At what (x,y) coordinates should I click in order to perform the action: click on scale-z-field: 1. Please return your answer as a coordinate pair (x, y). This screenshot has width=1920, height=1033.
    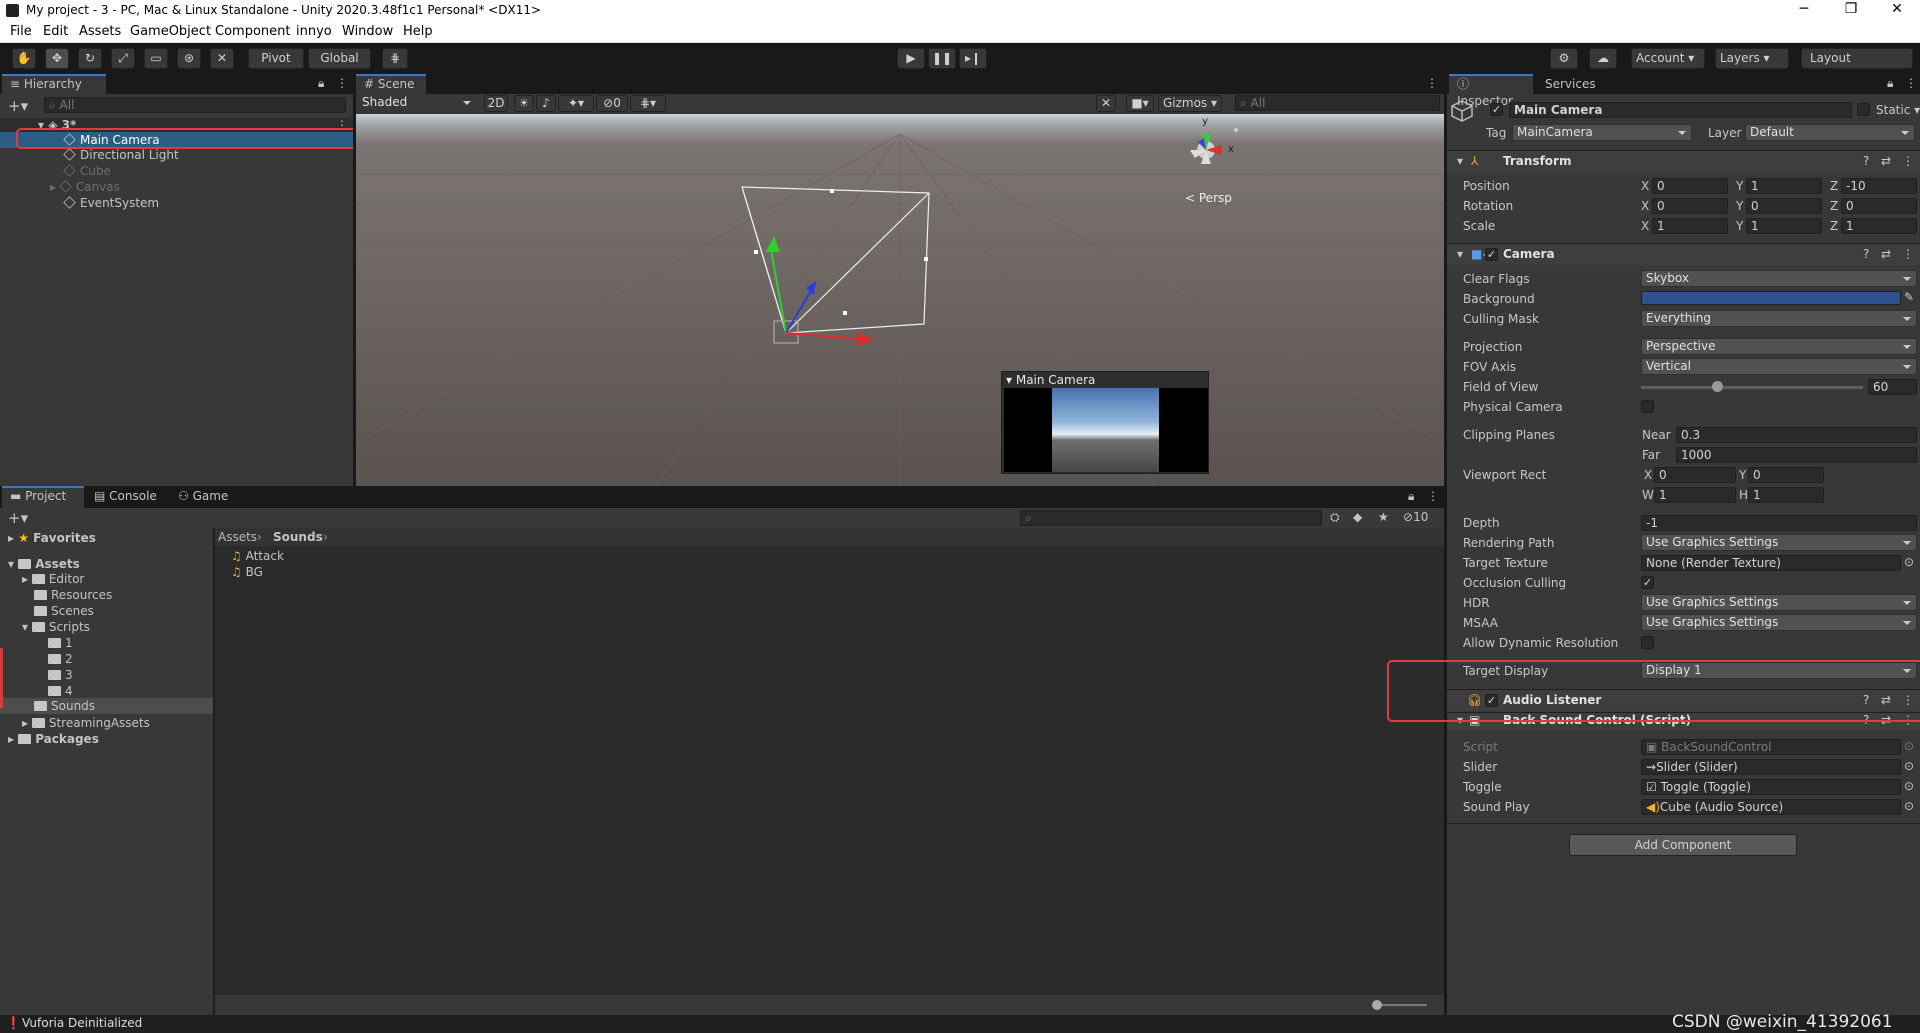
    Looking at the image, I should click on (1879, 226).